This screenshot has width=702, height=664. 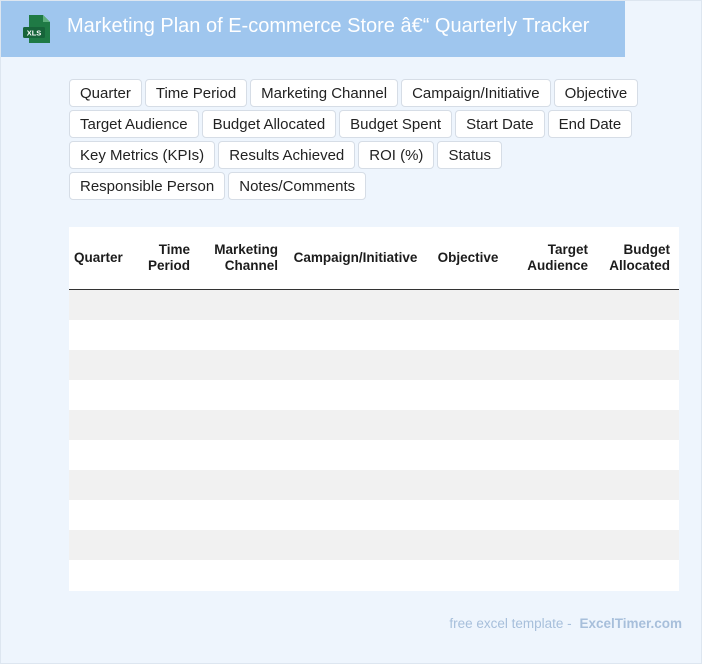 What do you see at coordinates (596, 93) in the screenshot?
I see `column-tag: Objective` at bounding box center [596, 93].